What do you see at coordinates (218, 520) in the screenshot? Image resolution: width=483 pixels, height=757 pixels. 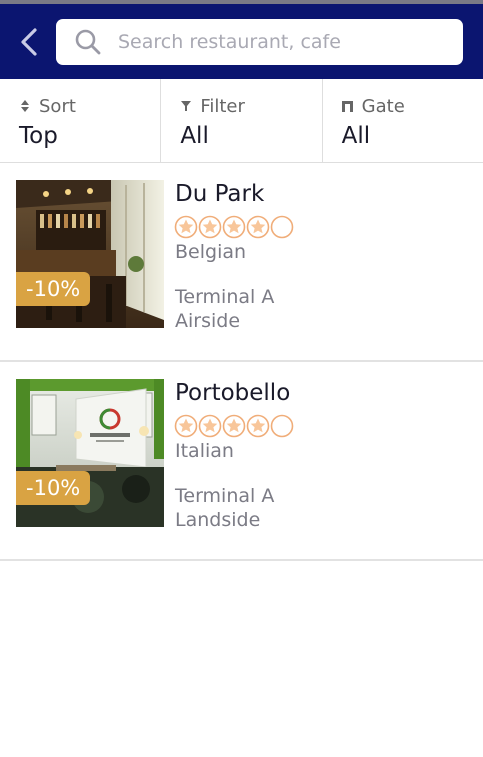 I see `restaurant-side: Landside` at bounding box center [218, 520].